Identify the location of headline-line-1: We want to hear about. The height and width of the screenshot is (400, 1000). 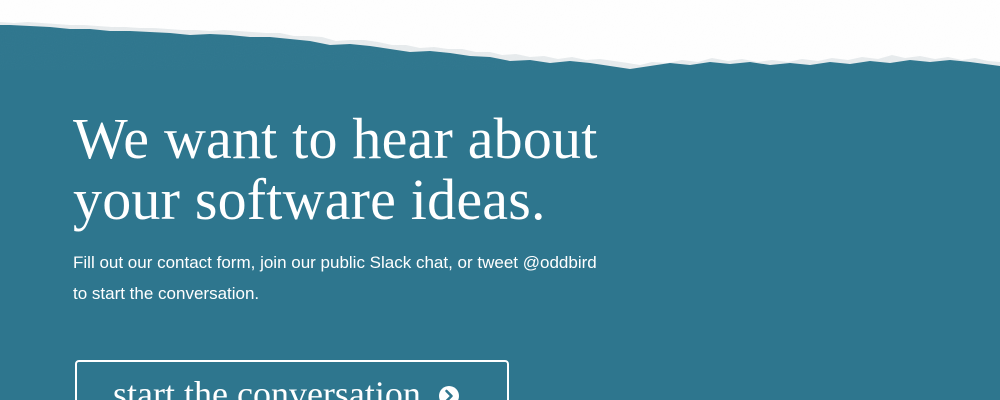
(335, 138).